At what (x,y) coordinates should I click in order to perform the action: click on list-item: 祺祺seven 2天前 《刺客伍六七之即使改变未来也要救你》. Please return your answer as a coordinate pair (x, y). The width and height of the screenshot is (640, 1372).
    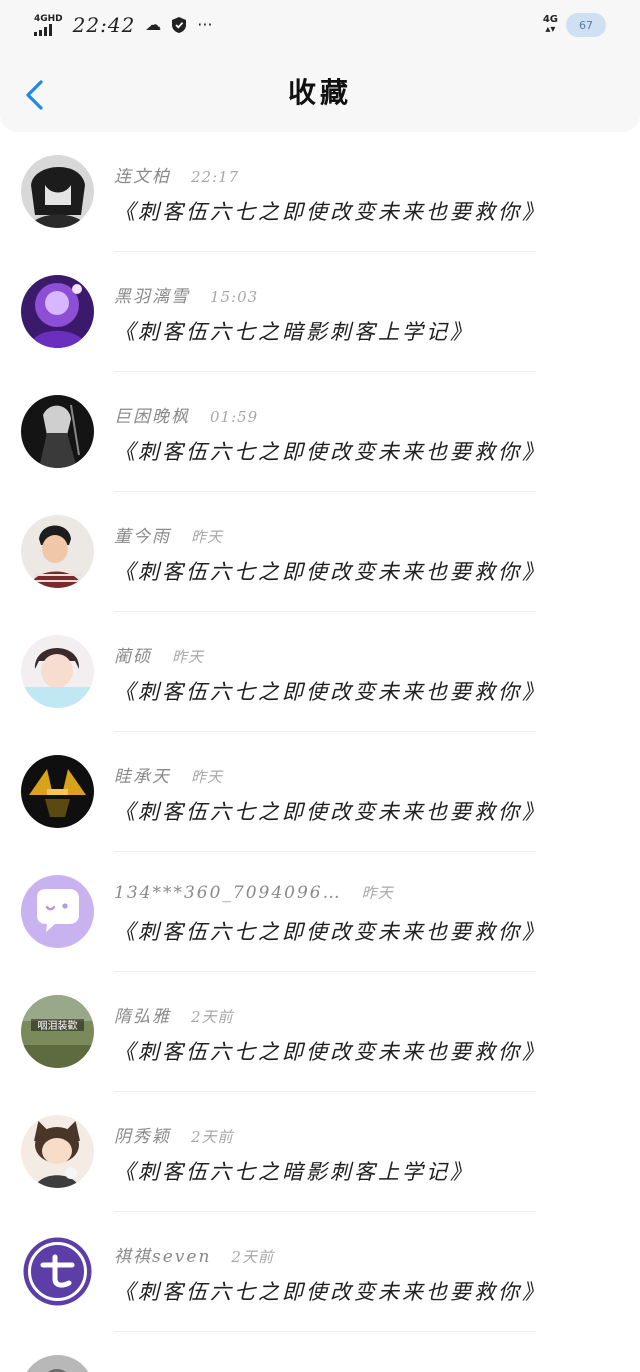
    Looking at the image, I should click on (320, 1272).